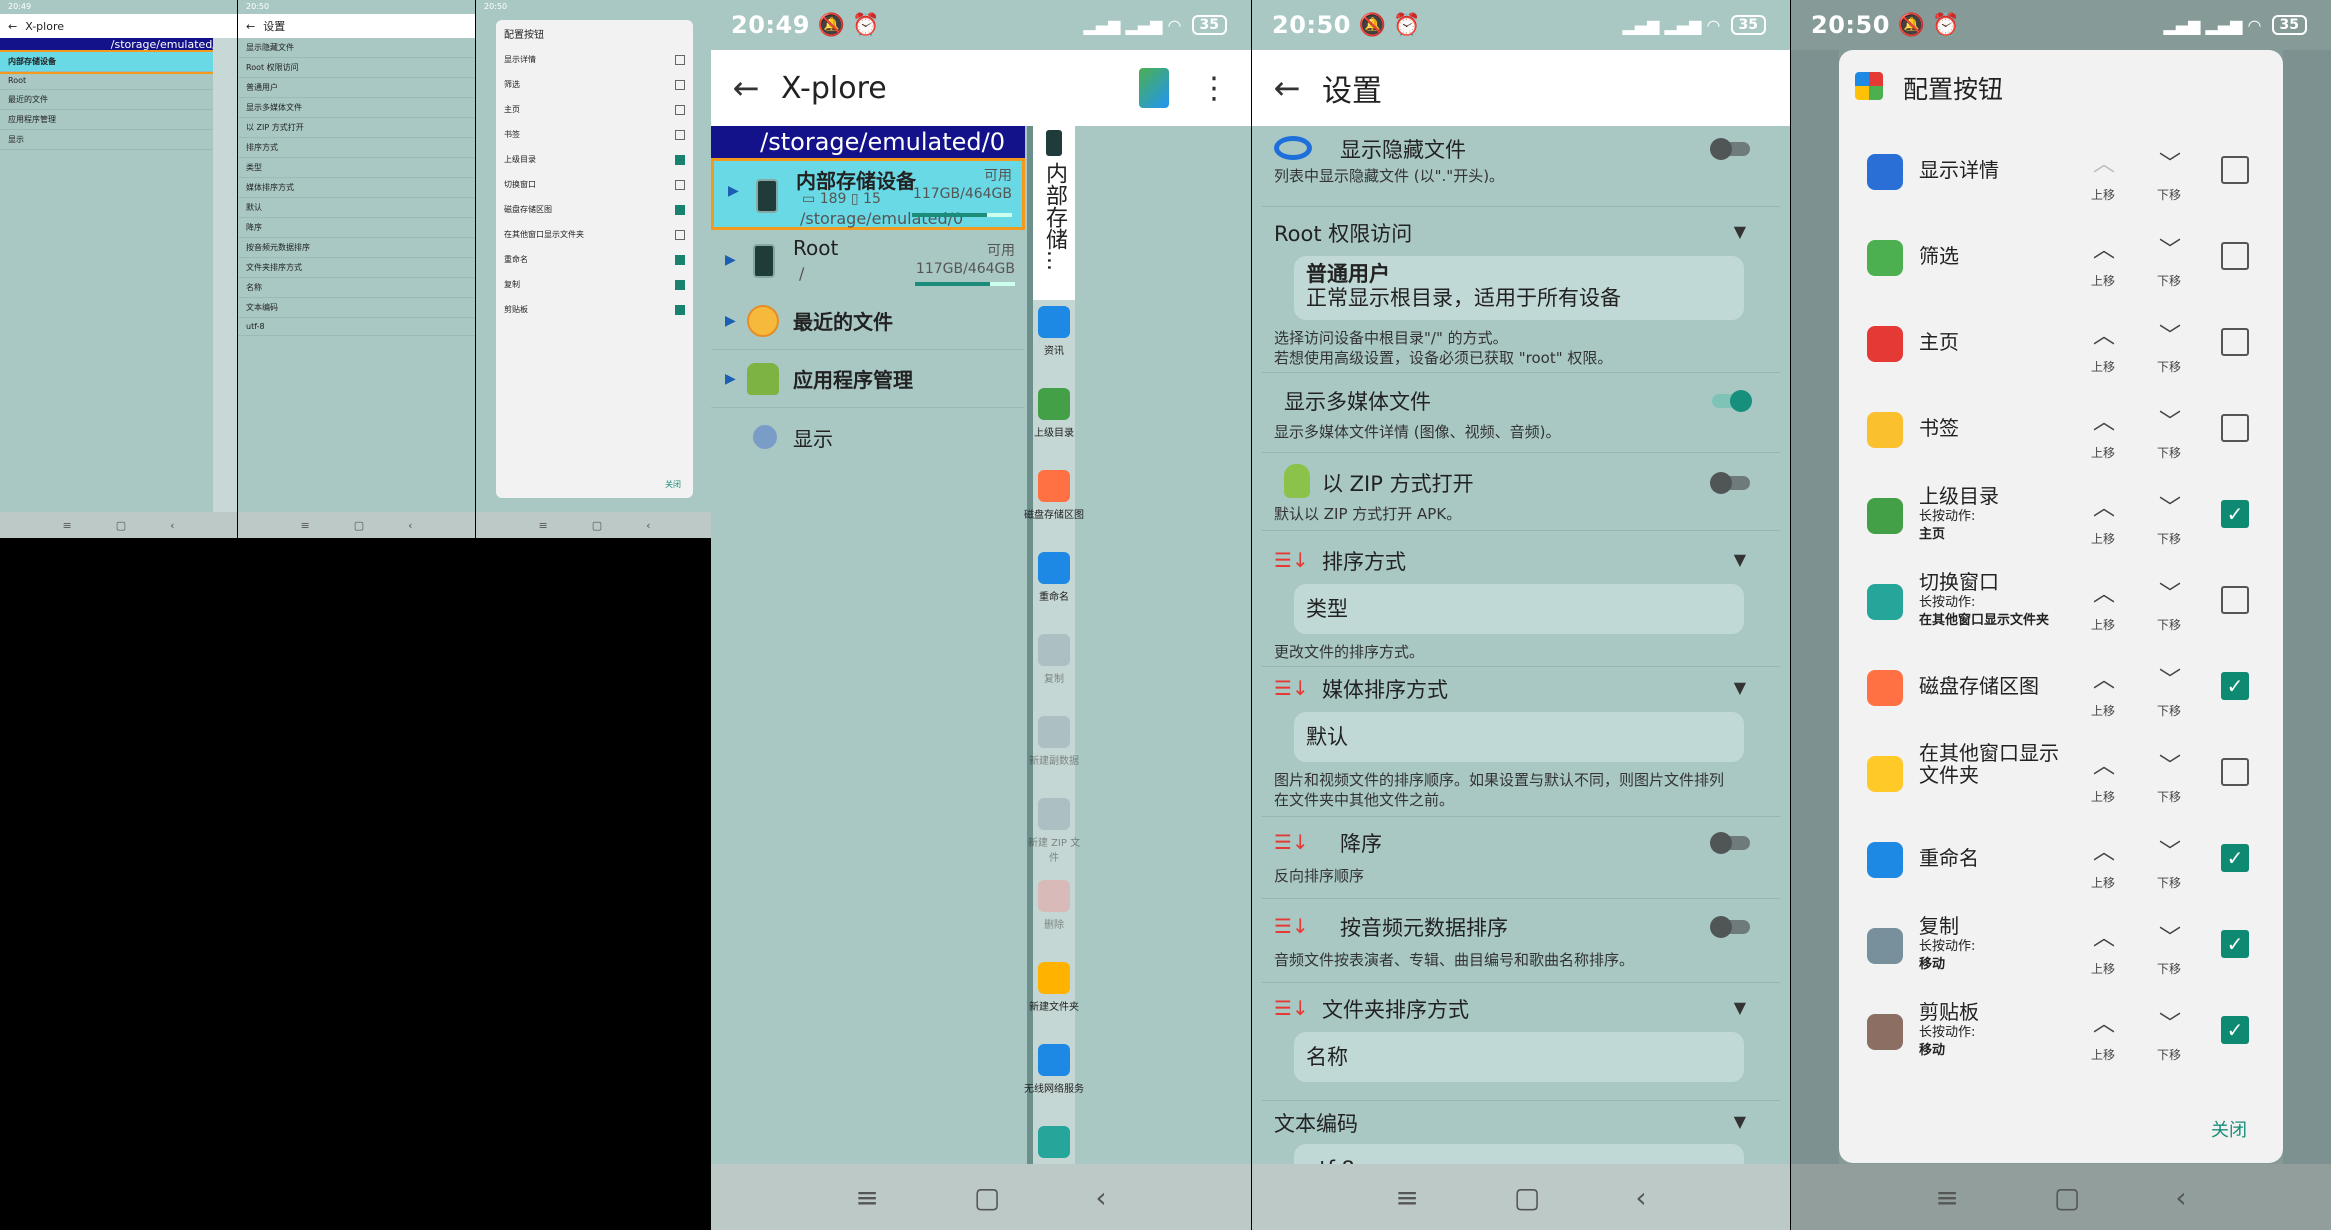  Describe the element at coordinates (356, 48) in the screenshot. I see `mini-setting-item: 显示隐藏文件` at that location.